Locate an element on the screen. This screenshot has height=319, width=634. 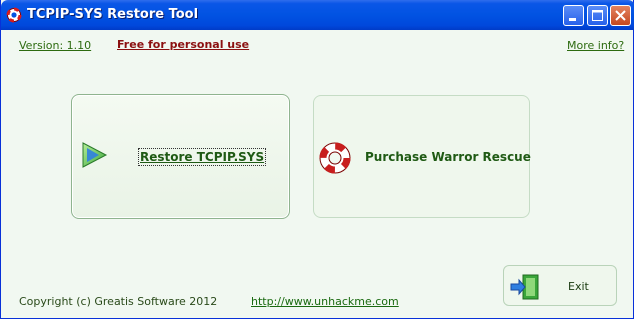
minimize-button is located at coordinates (573, 15).